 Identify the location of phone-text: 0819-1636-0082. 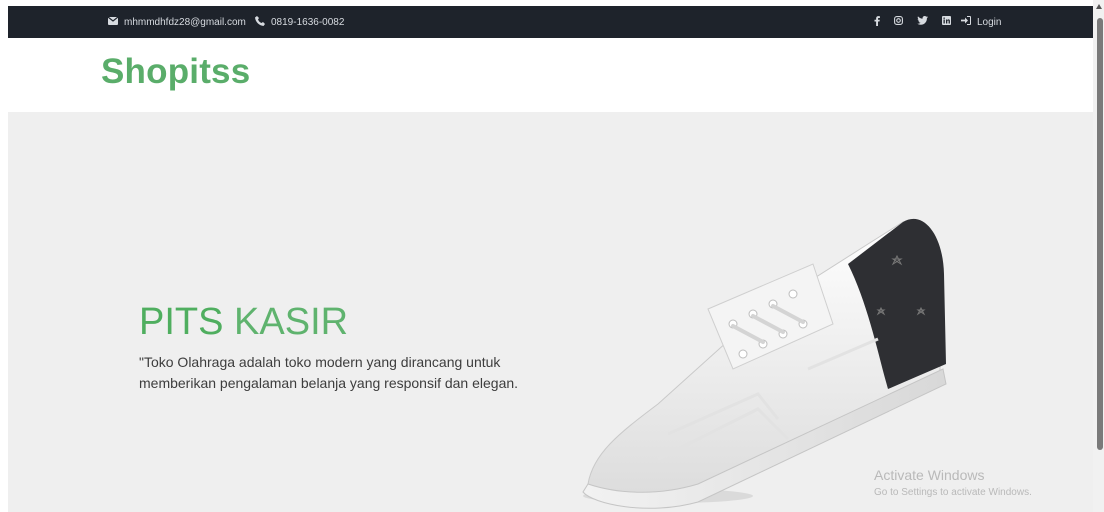
(308, 22).